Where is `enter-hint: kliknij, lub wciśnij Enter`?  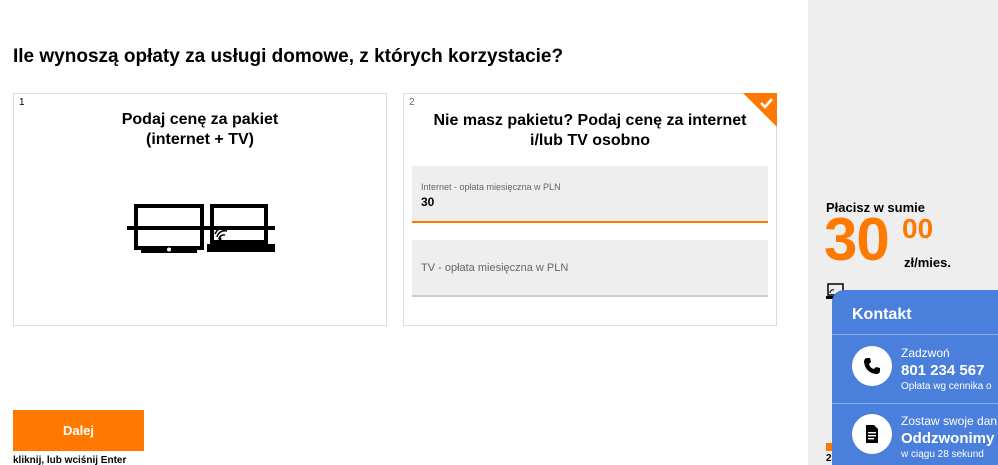 enter-hint: kliknij, lub wciśnij Enter is located at coordinates (70, 460).